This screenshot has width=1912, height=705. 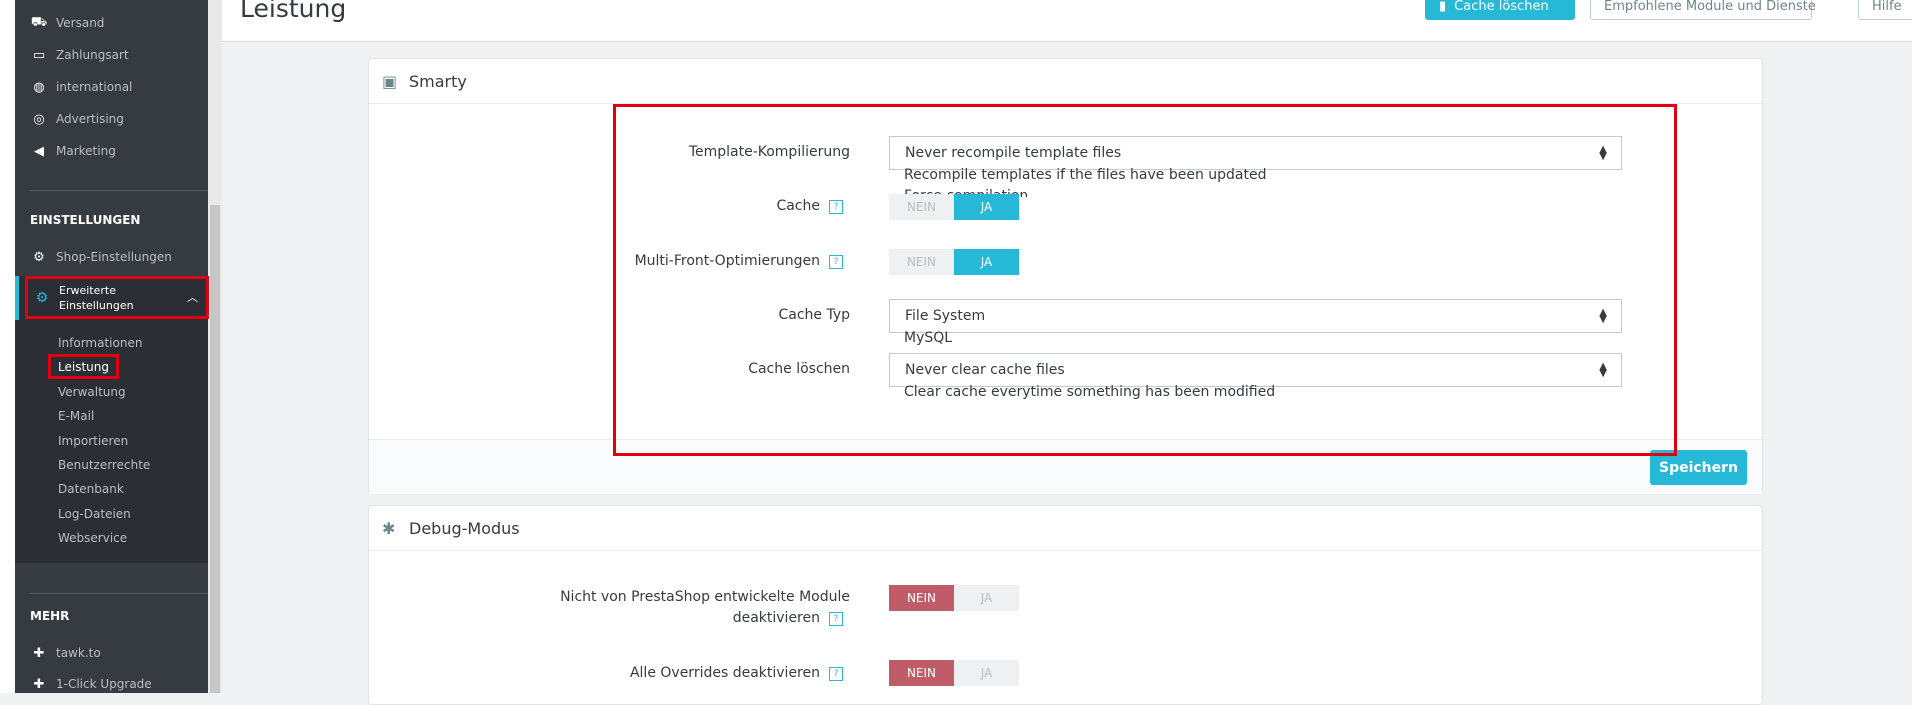 I want to click on sidebar-subitem-informationen: Informationen, so click(x=100, y=343).